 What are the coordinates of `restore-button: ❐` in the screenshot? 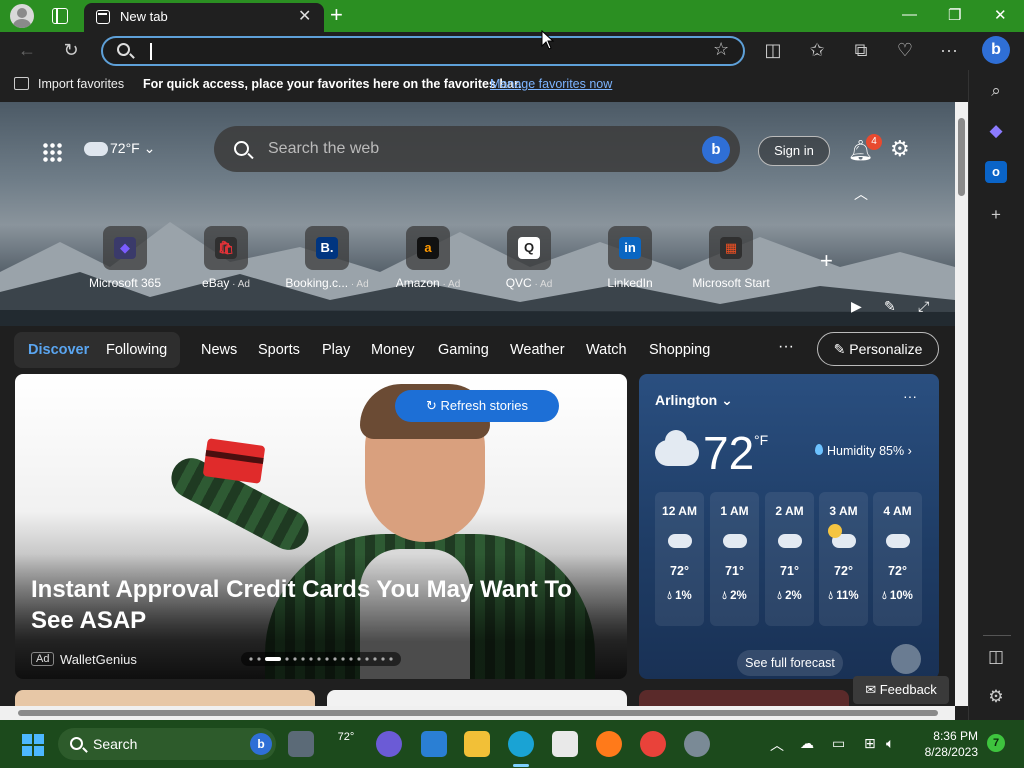 It's located at (954, 15).